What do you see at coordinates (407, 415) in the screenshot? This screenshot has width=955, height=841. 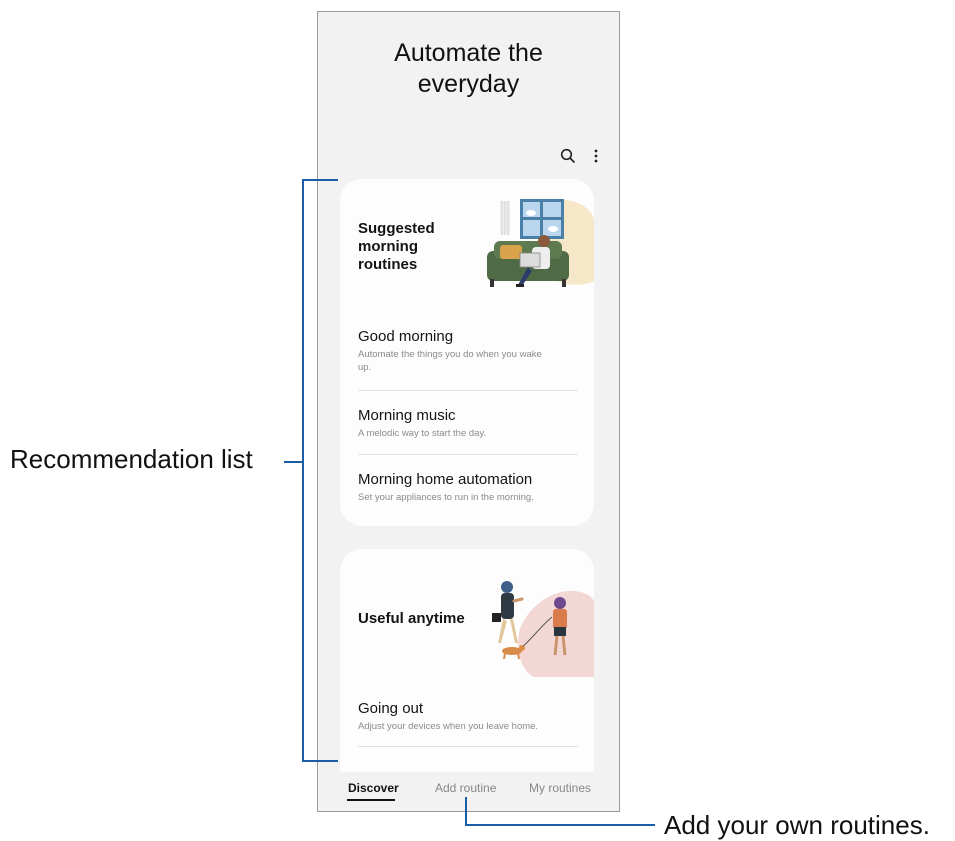 I see `routine-title: Morning music` at bounding box center [407, 415].